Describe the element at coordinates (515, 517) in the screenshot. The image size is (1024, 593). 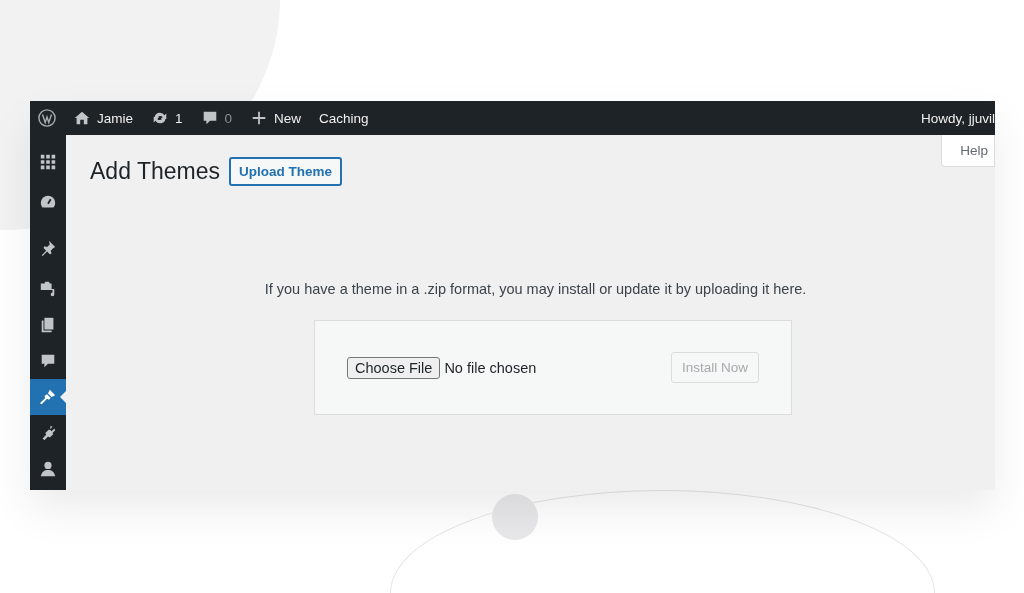
I see `background-dot` at that location.